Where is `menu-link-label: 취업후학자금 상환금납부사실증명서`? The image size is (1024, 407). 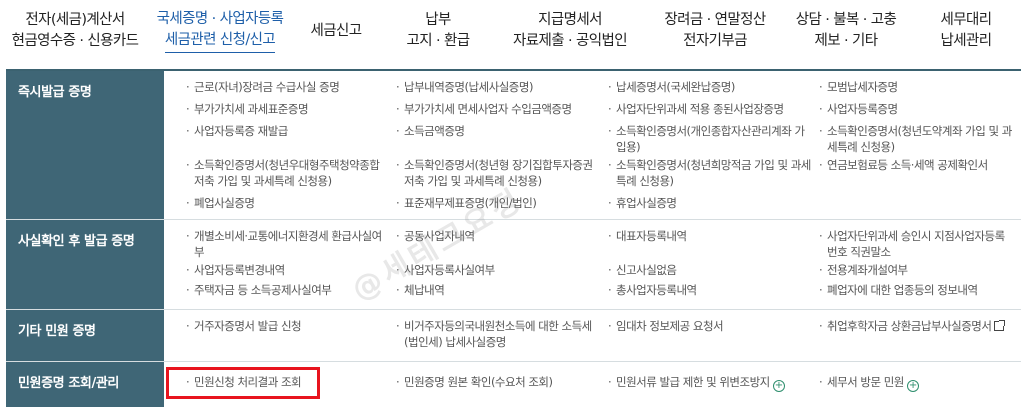
menu-link-label: 취업후학자금 상환금납부사실증명서 is located at coordinates (909, 326).